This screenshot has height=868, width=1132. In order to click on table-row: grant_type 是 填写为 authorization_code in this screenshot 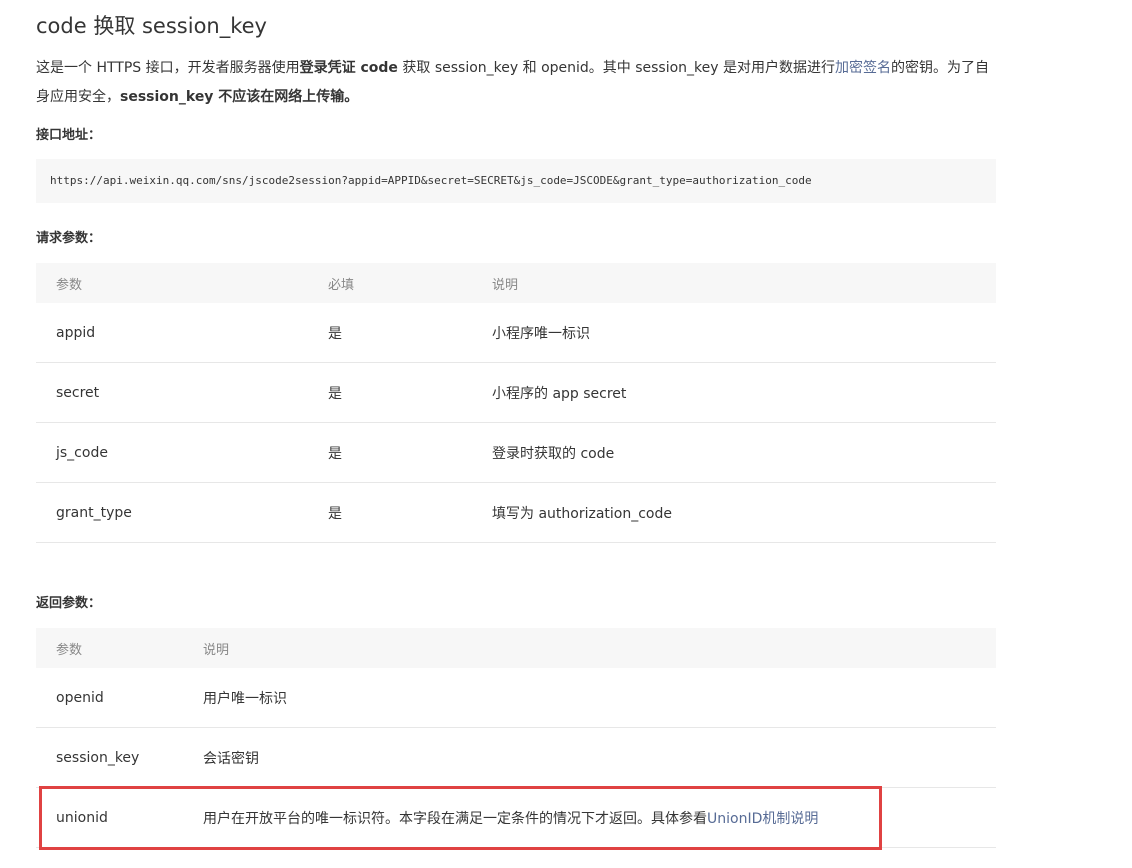, I will do `click(516, 512)`.